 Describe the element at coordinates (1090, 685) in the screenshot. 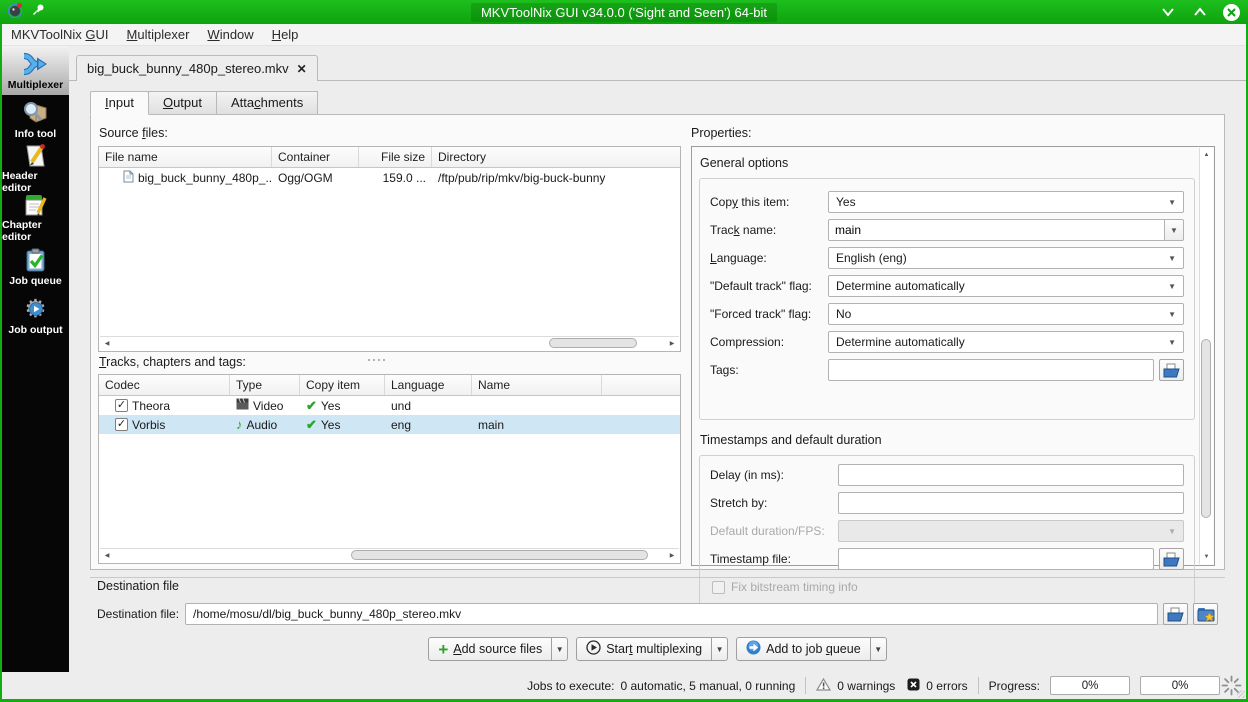

I see `progress-current: 0%` at that location.